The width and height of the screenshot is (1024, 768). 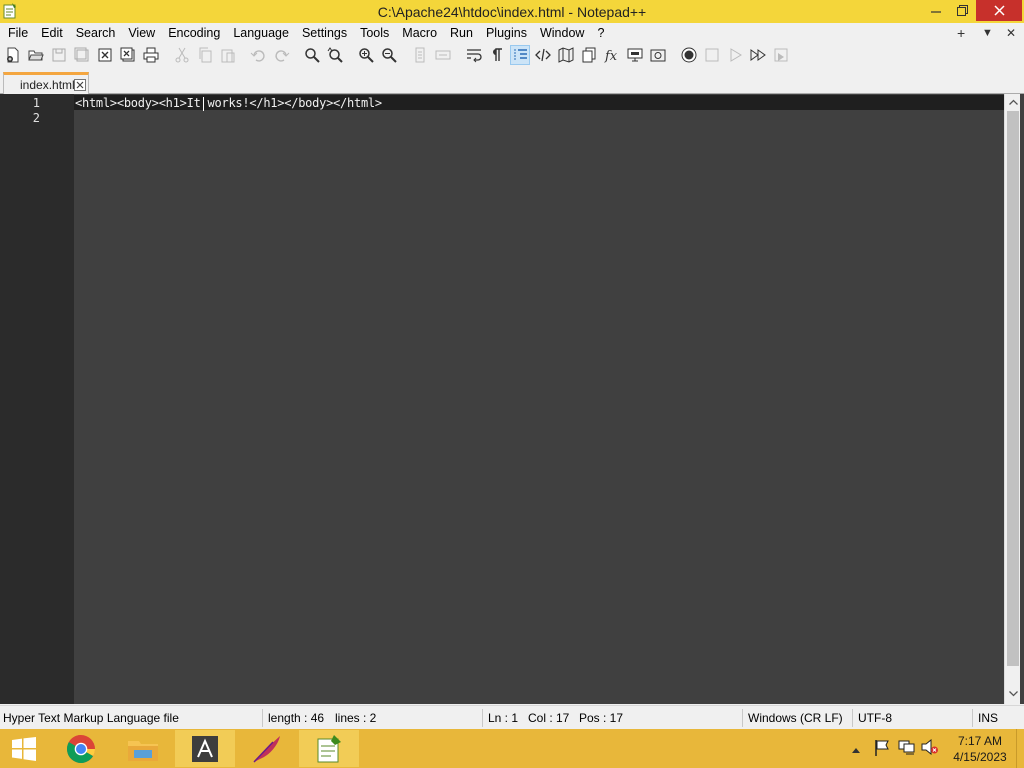 I want to click on menu-edit: Edit, so click(x=51, y=33).